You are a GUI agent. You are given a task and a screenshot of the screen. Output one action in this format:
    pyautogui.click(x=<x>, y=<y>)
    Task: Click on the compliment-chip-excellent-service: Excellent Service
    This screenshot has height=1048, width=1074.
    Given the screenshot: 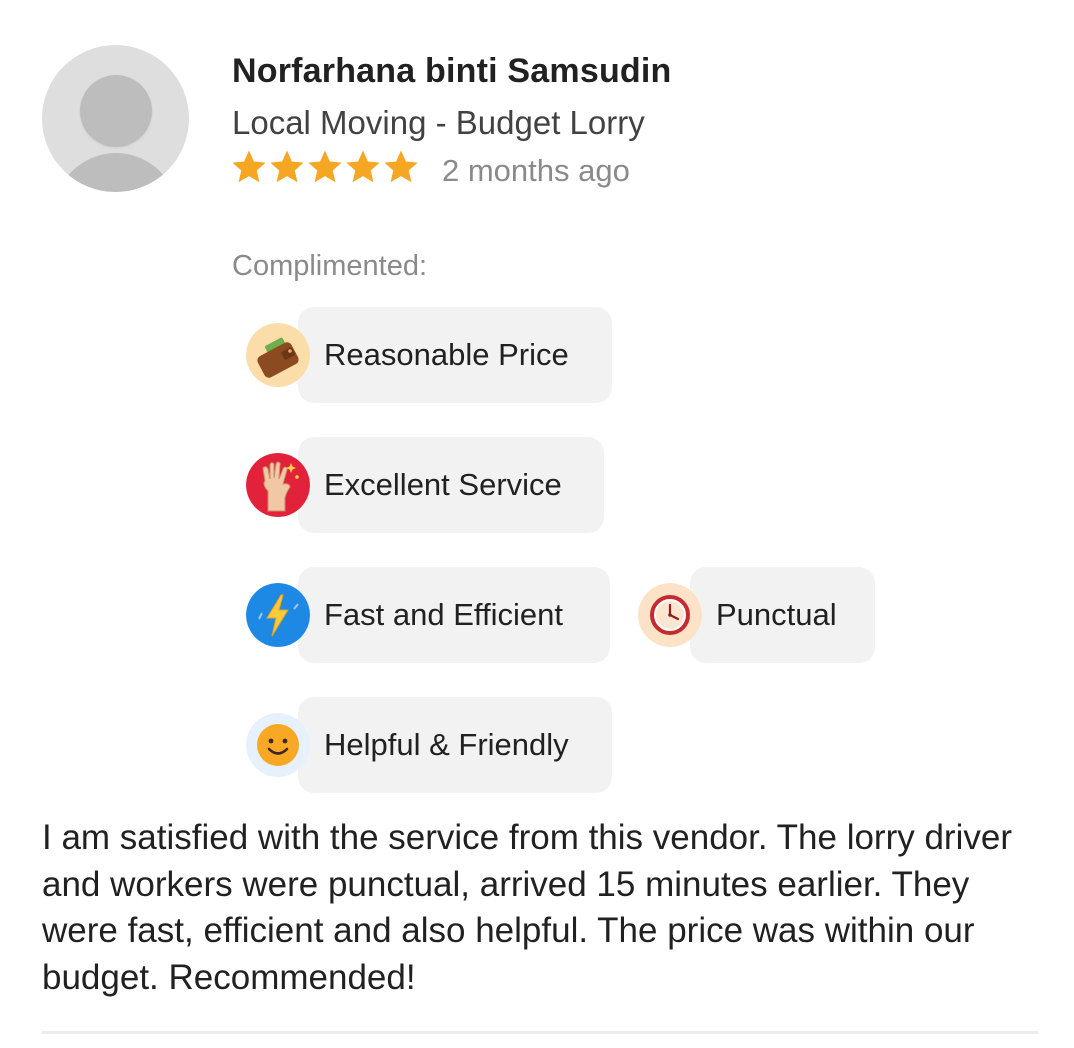 What is the action you would take?
    pyautogui.click(x=425, y=485)
    